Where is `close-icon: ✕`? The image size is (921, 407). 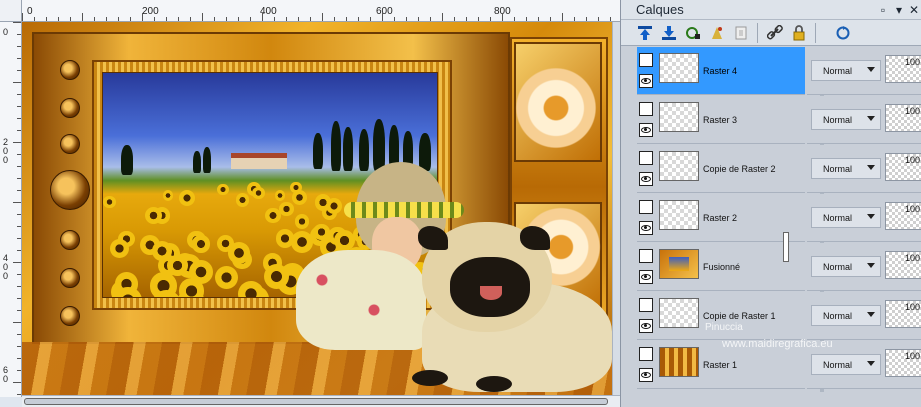
close-icon: ✕ is located at coordinates (914, 10).